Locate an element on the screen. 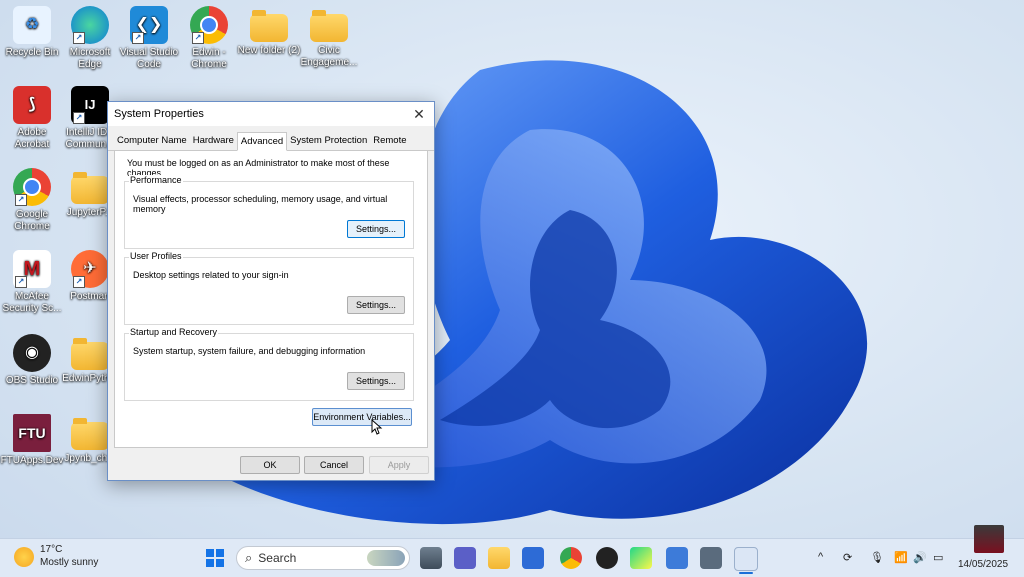  weather-temp: 17°C is located at coordinates (51, 549).